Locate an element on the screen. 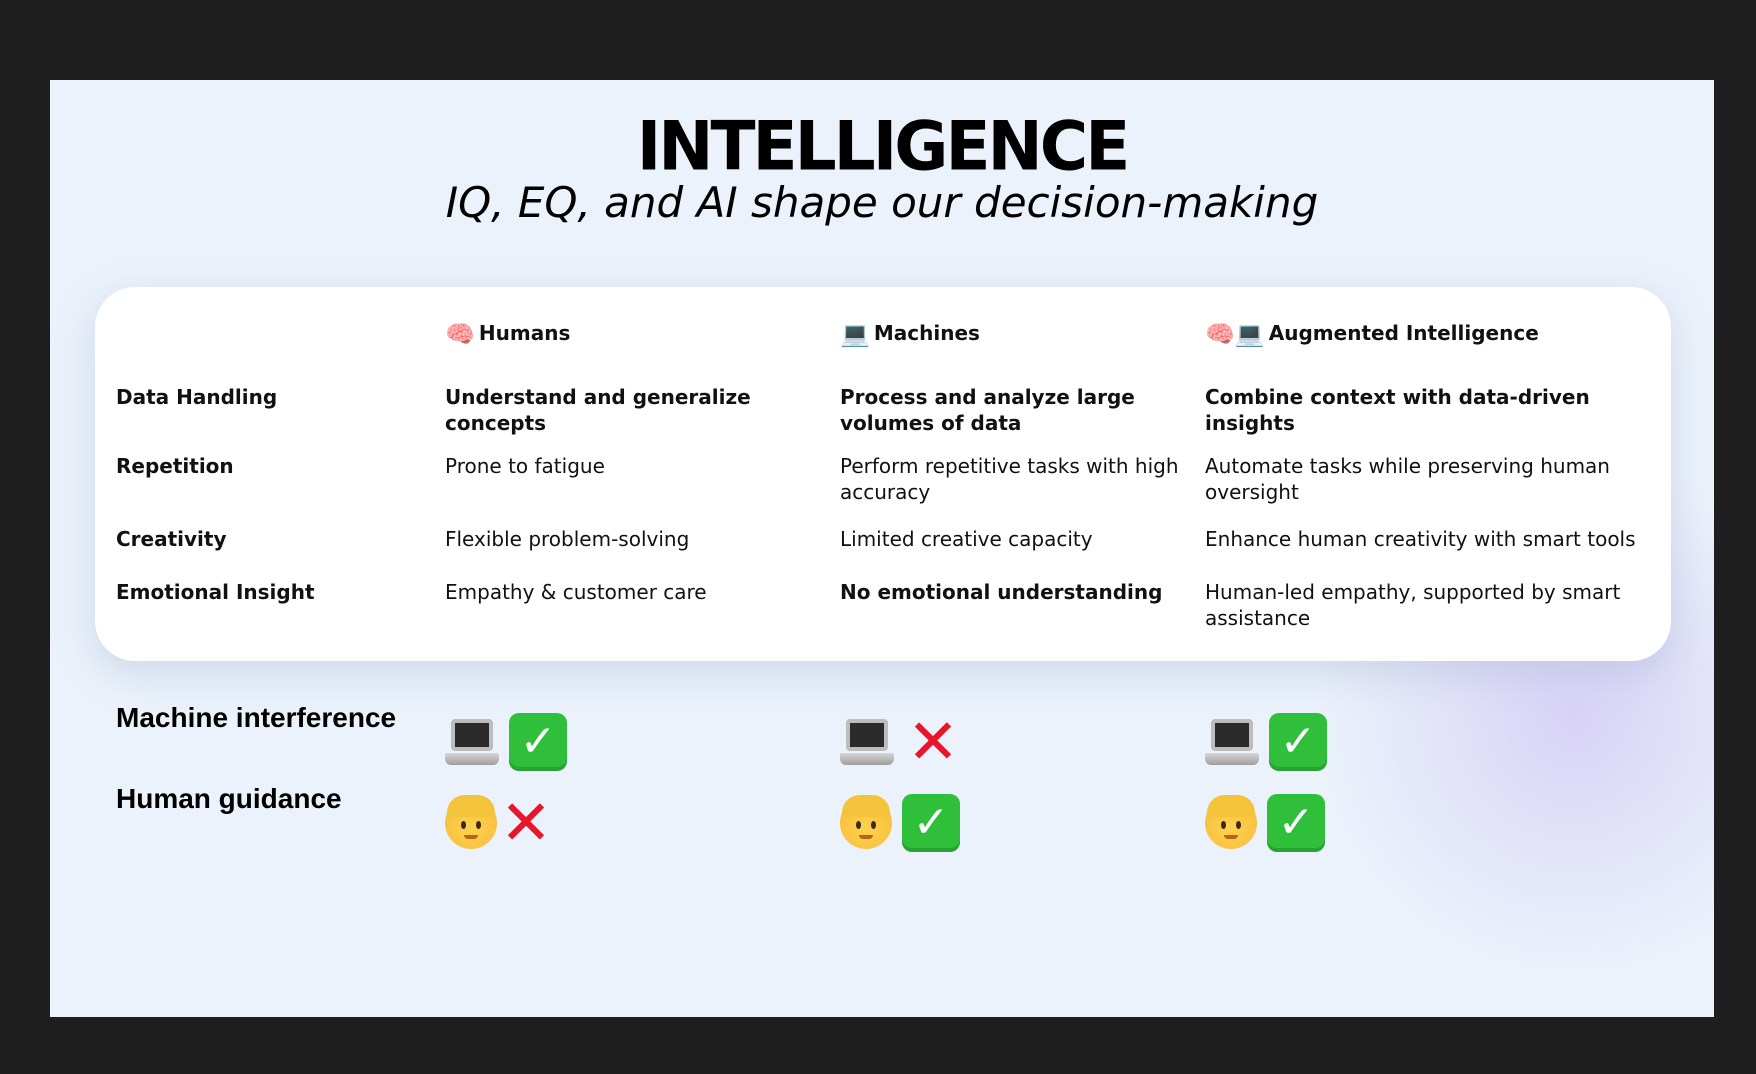 The image size is (1756, 1074). row-label-creativity: Creativity is located at coordinates (171, 539).